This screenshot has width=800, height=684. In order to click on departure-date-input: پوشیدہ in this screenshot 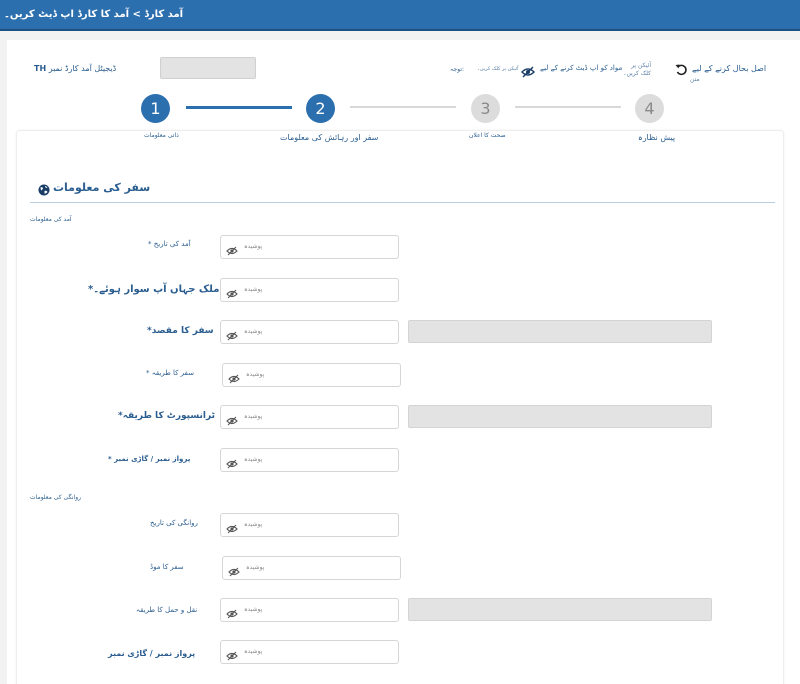, I will do `click(309, 525)`.